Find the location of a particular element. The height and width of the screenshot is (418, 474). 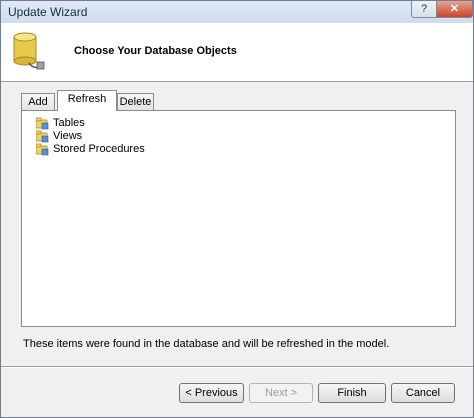

close-button: ✕ is located at coordinates (454, 9).